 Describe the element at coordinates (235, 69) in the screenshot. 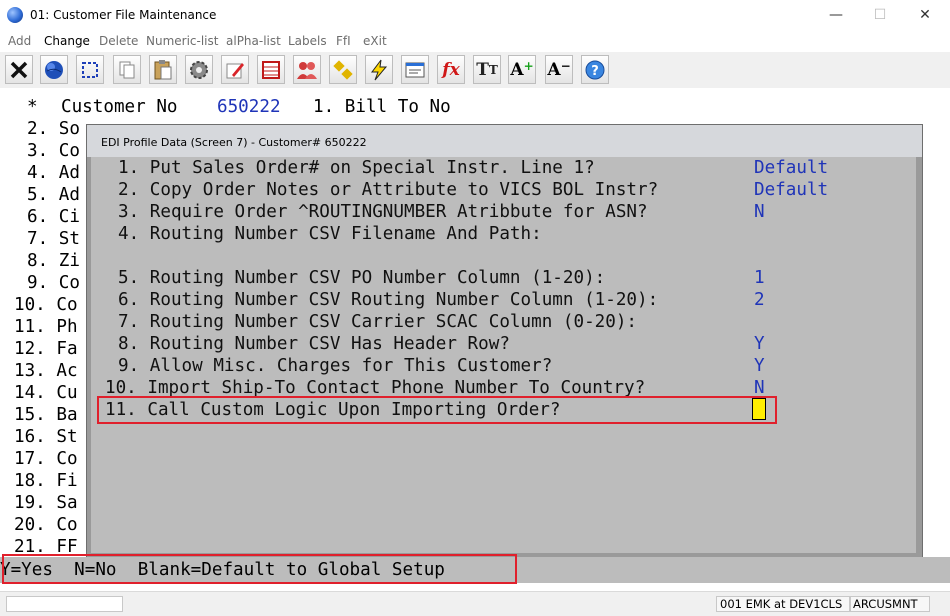

I see `edit-icon` at that location.